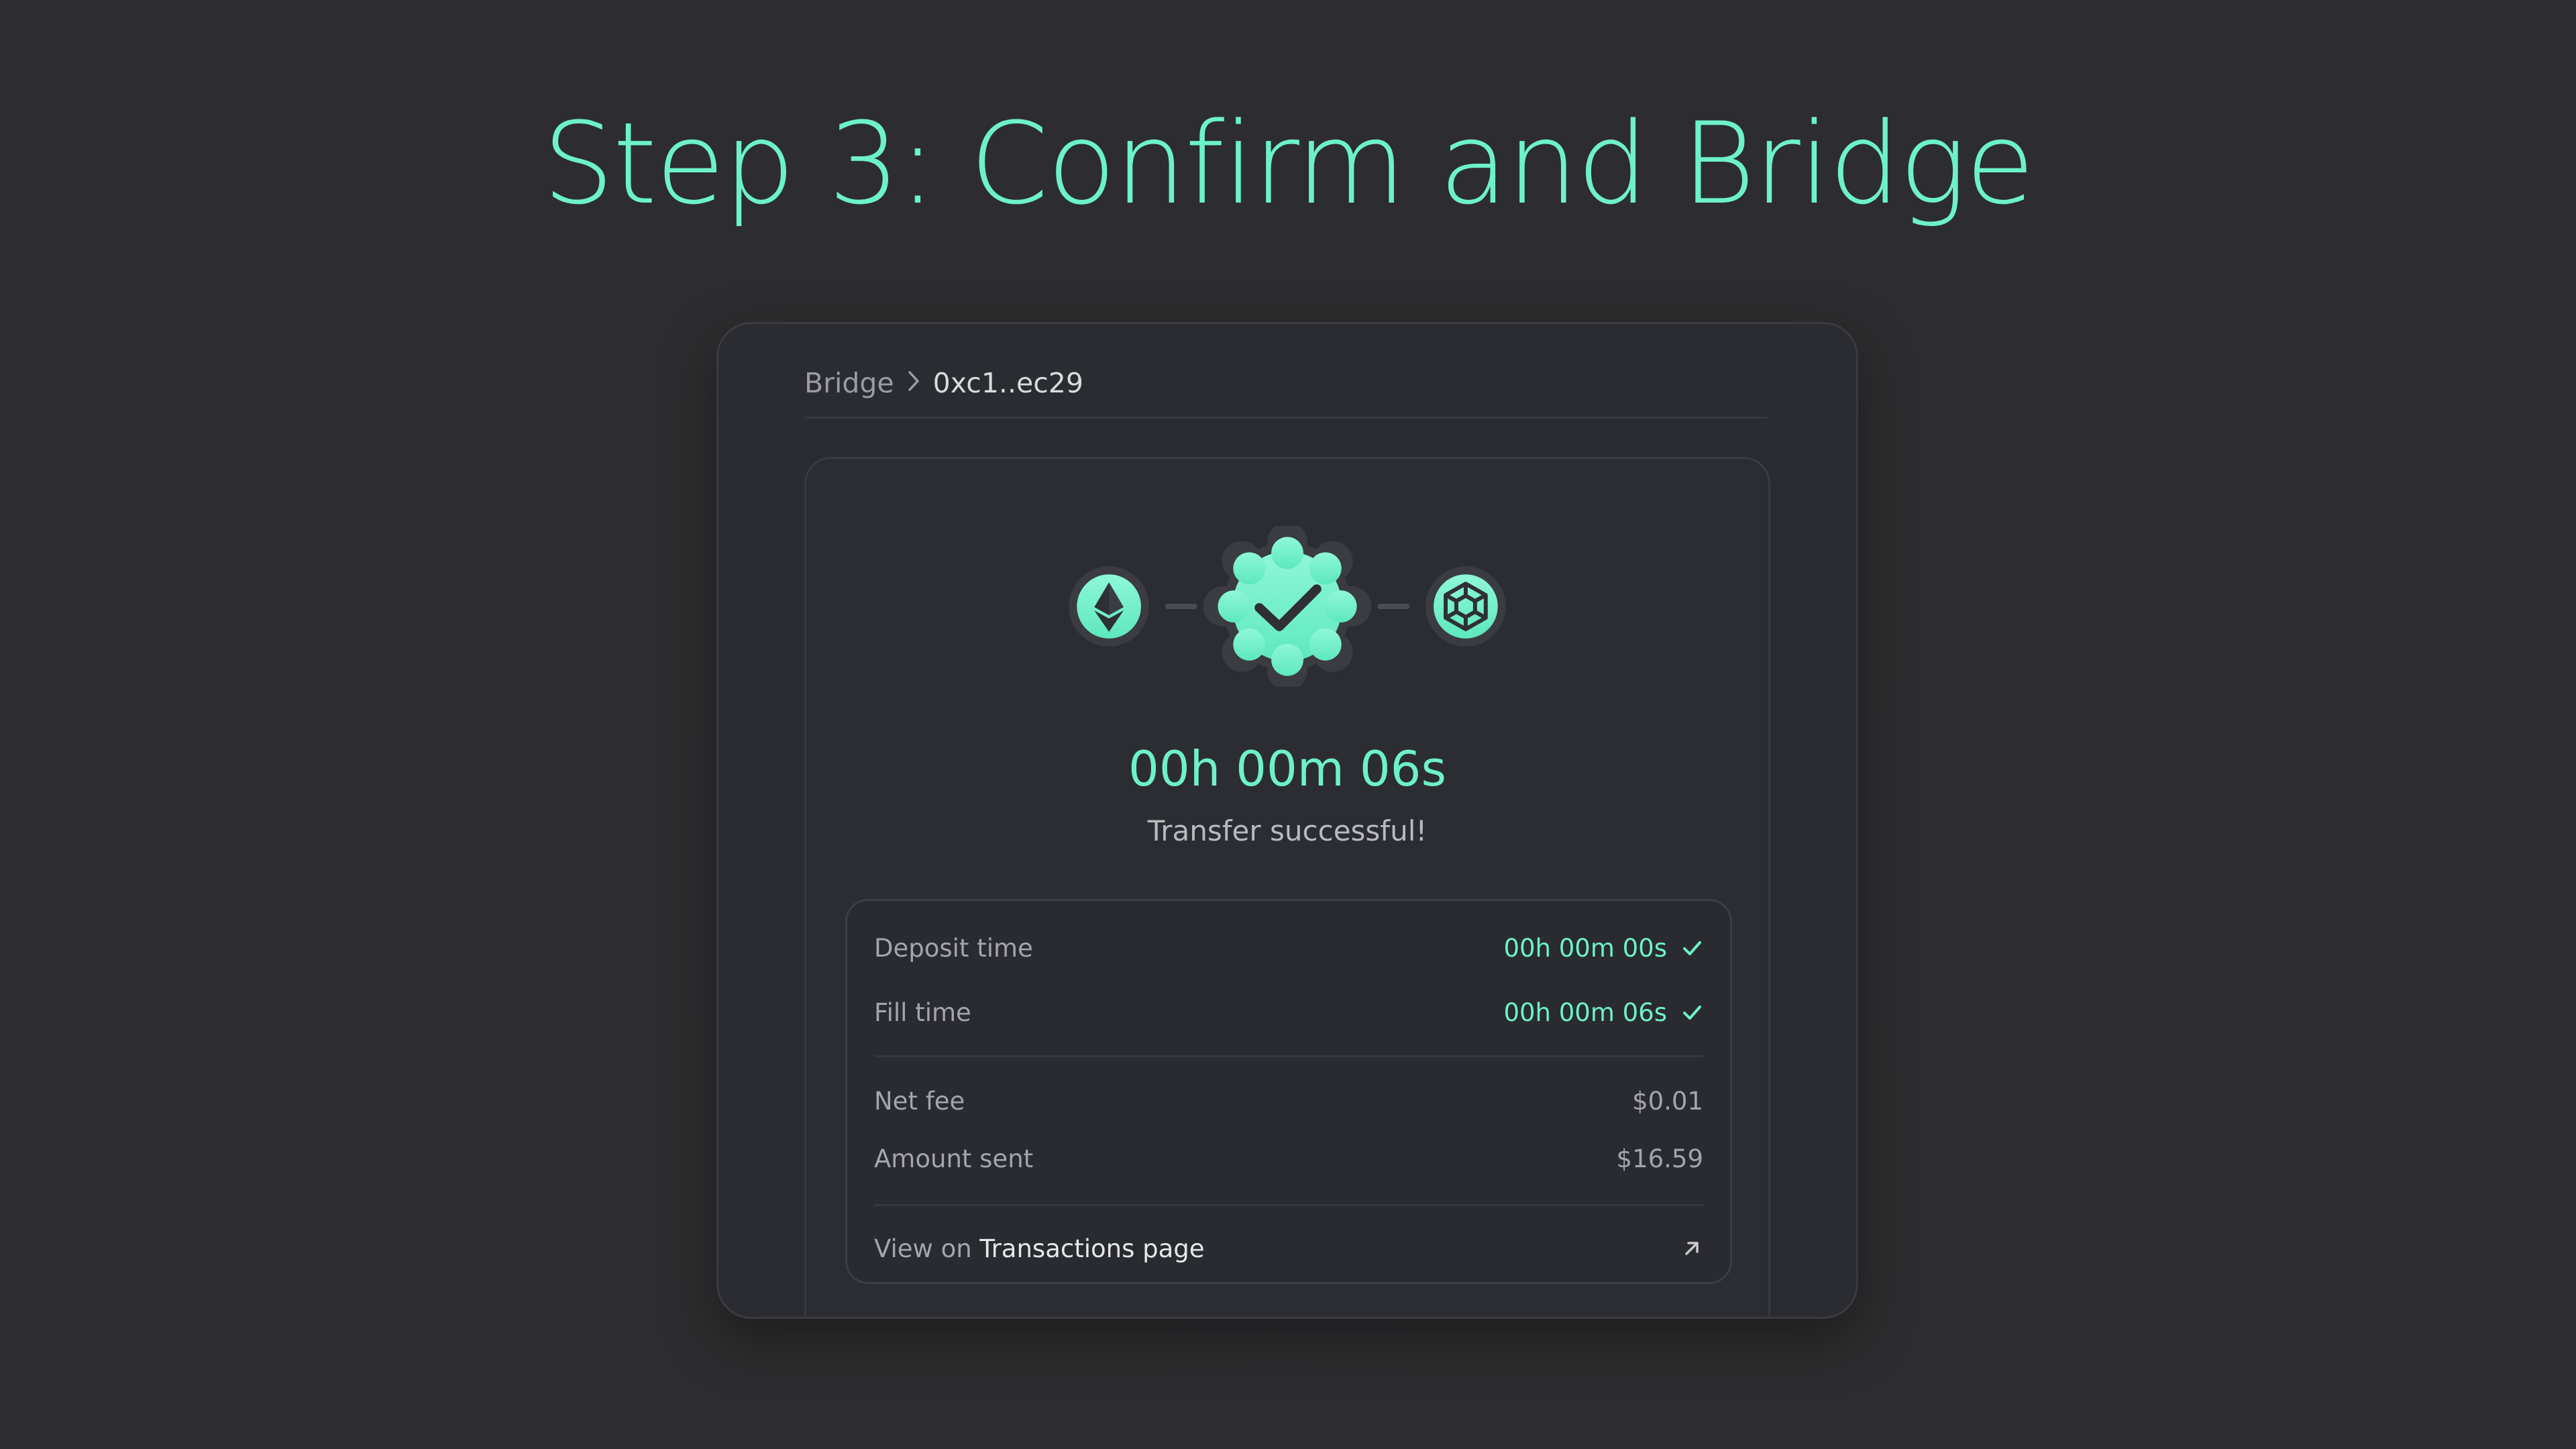  What do you see at coordinates (1287, 830) in the screenshot?
I see `status-message: Transfer successful!` at bounding box center [1287, 830].